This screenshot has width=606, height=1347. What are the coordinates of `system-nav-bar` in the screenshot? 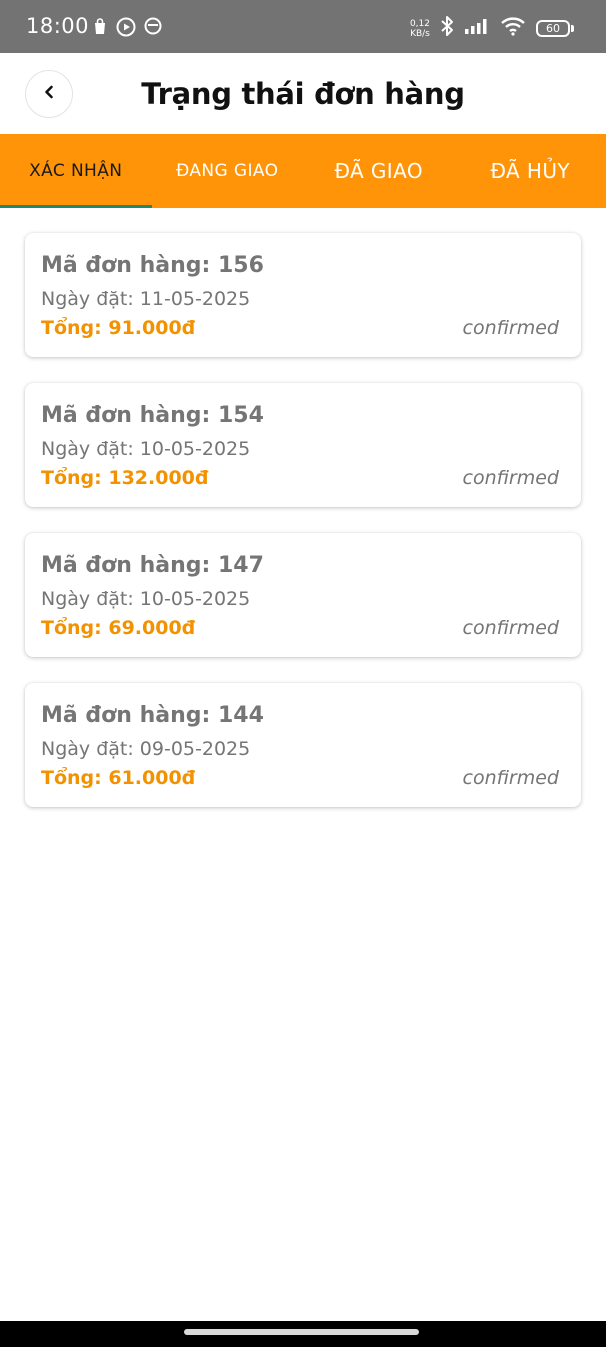 It's located at (303, 1334).